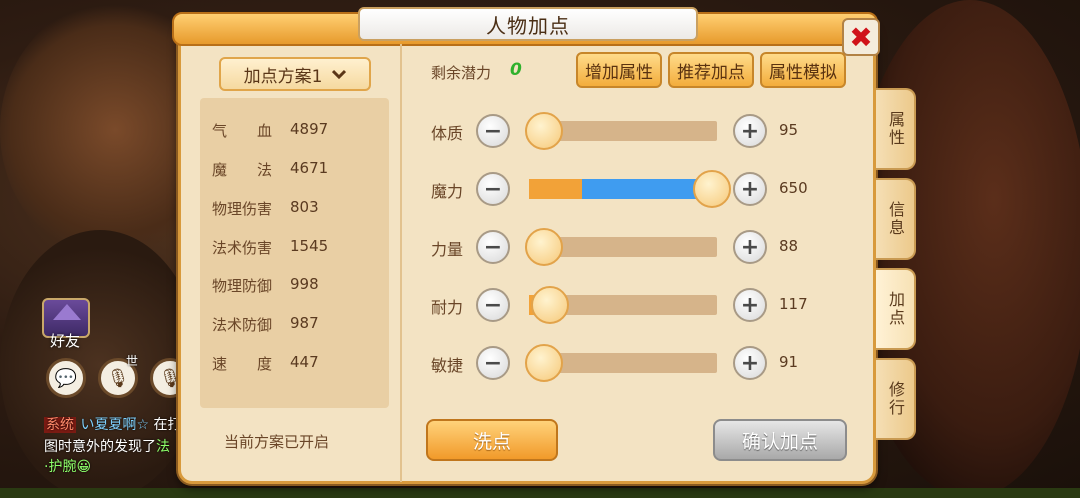  What do you see at coordinates (447, 191) in the screenshot?
I see `attribute-label: 魔力` at bounding box center [447, 191].